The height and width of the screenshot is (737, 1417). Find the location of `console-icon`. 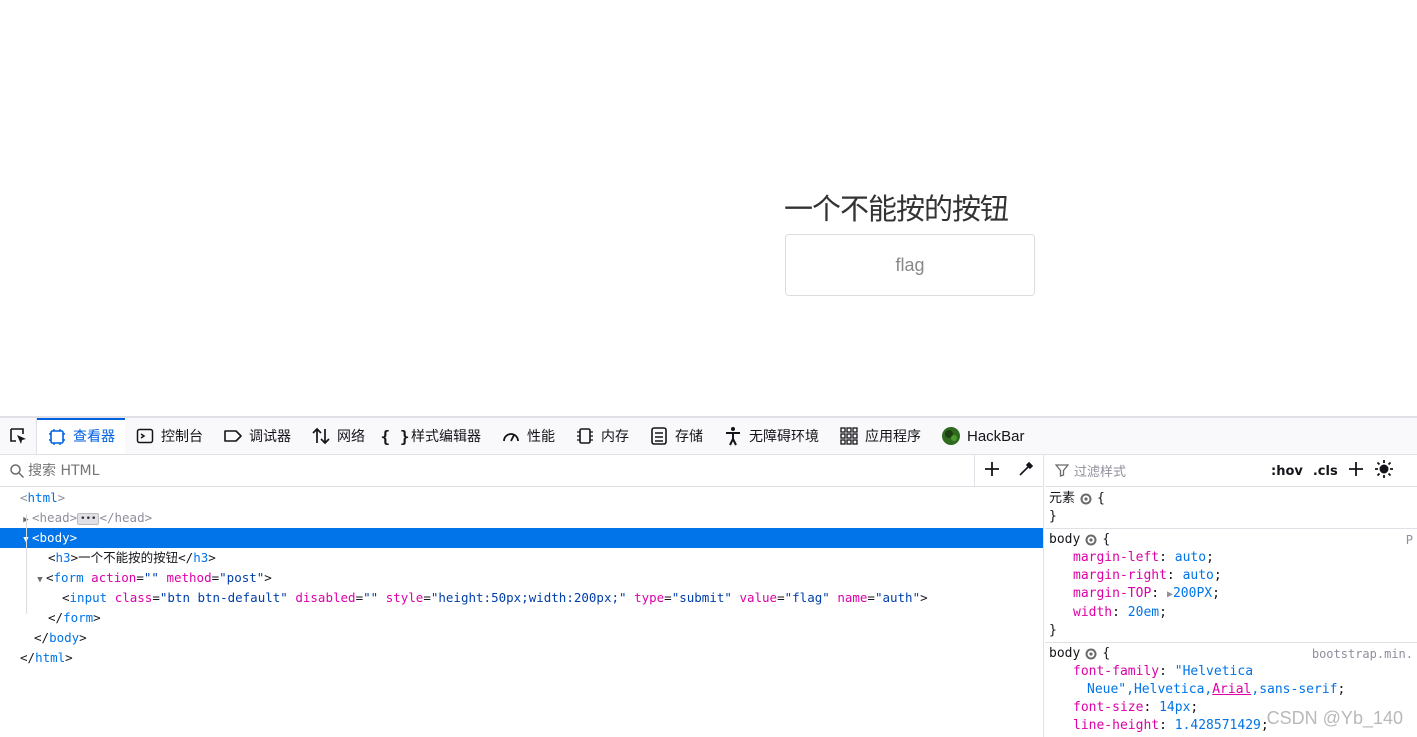

console-icon is located at coordinates (145, 436).